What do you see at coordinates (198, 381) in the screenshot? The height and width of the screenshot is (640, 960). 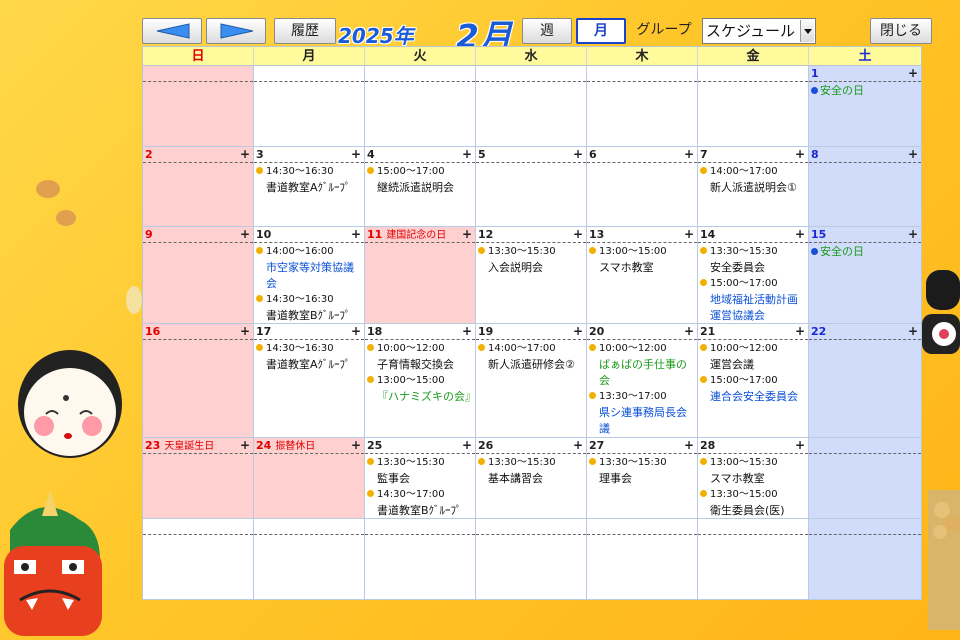 I see `day-cell: 16 +` at bounding box center [198, 381].